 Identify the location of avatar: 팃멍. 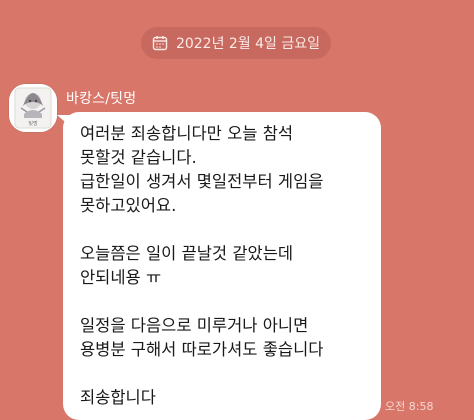
(33, 108).